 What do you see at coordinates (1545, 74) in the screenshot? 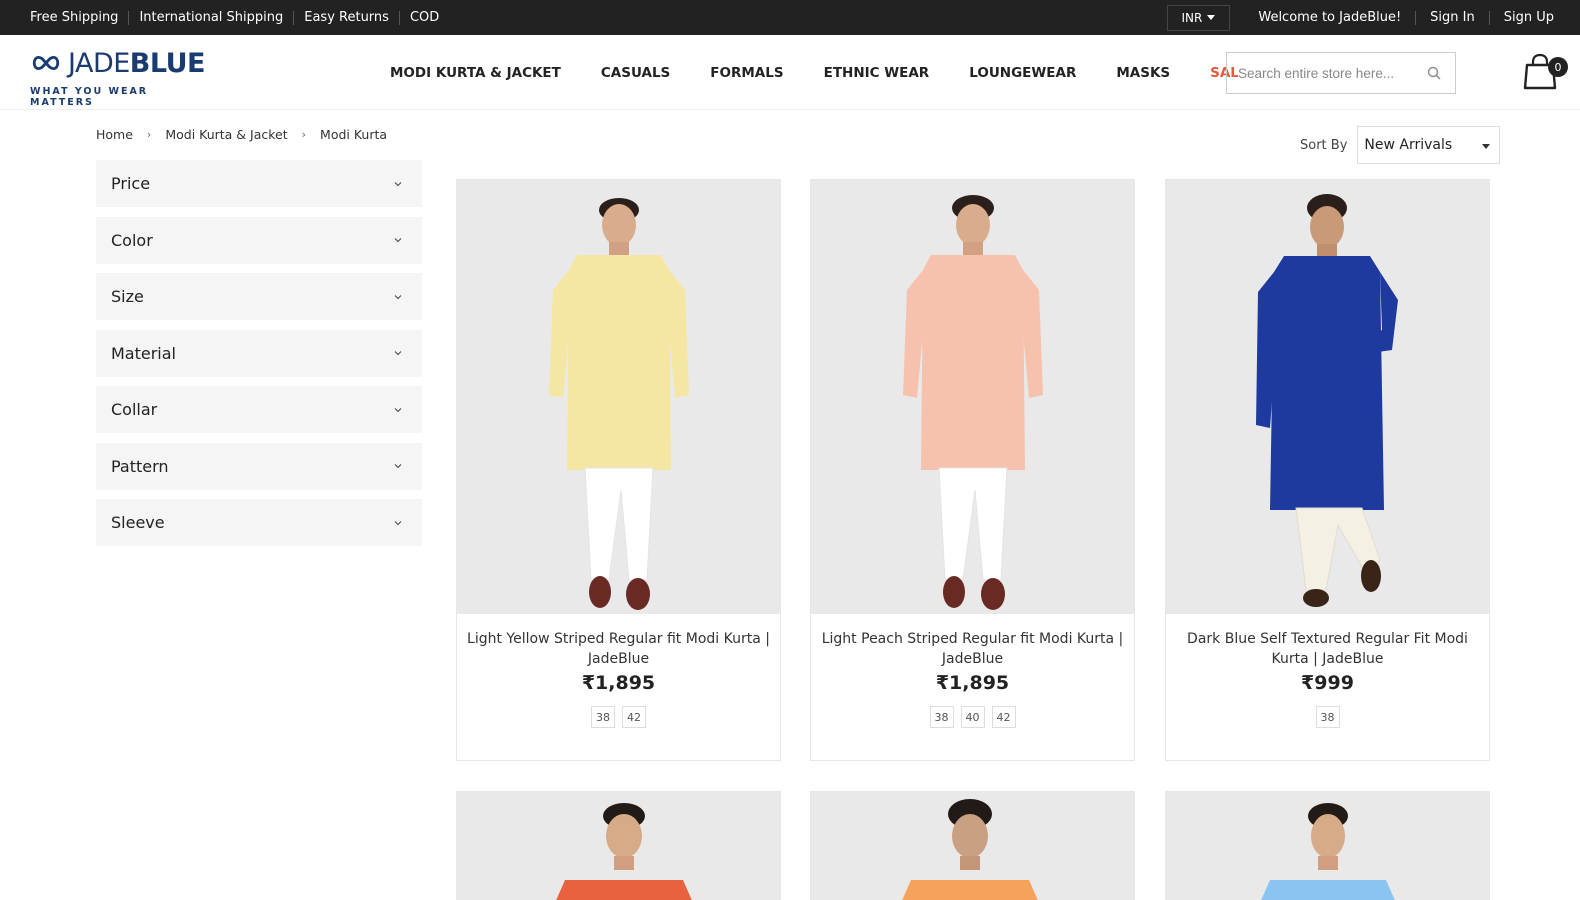
I see `cart-button: 0` at bounding box center [1545, 74].